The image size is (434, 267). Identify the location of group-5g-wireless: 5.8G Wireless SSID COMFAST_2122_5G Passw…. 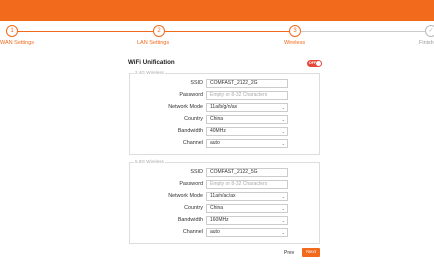
(225, 201).